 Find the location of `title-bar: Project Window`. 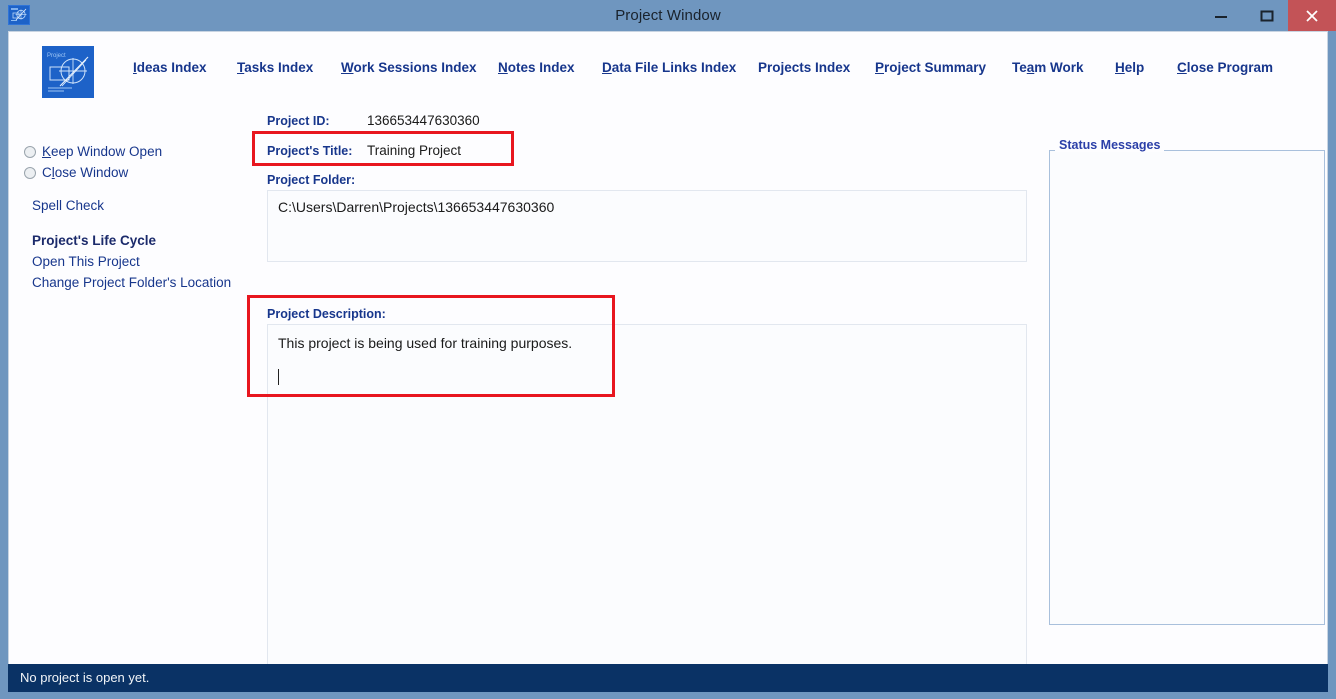

title-bar: Project Window is located at coordinates (668, 15).